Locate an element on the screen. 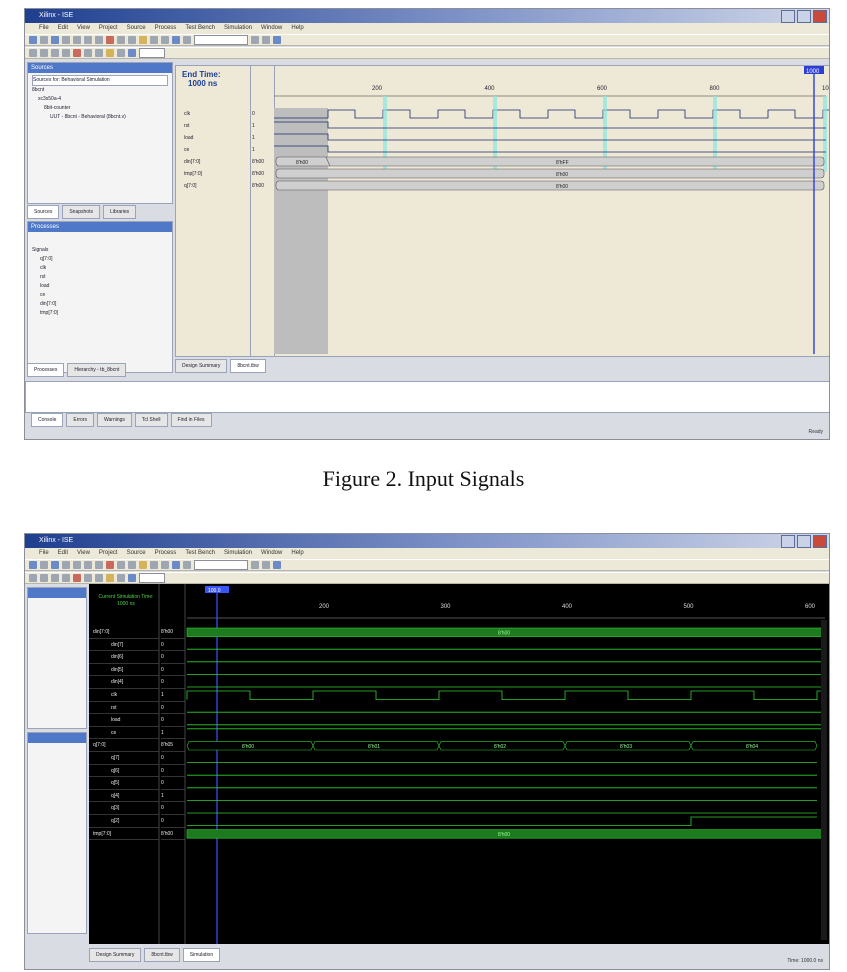 The image size is (847, 972). sources-for-select: Sources for: Behavioral Simulation is located at coordinates (100, 80).